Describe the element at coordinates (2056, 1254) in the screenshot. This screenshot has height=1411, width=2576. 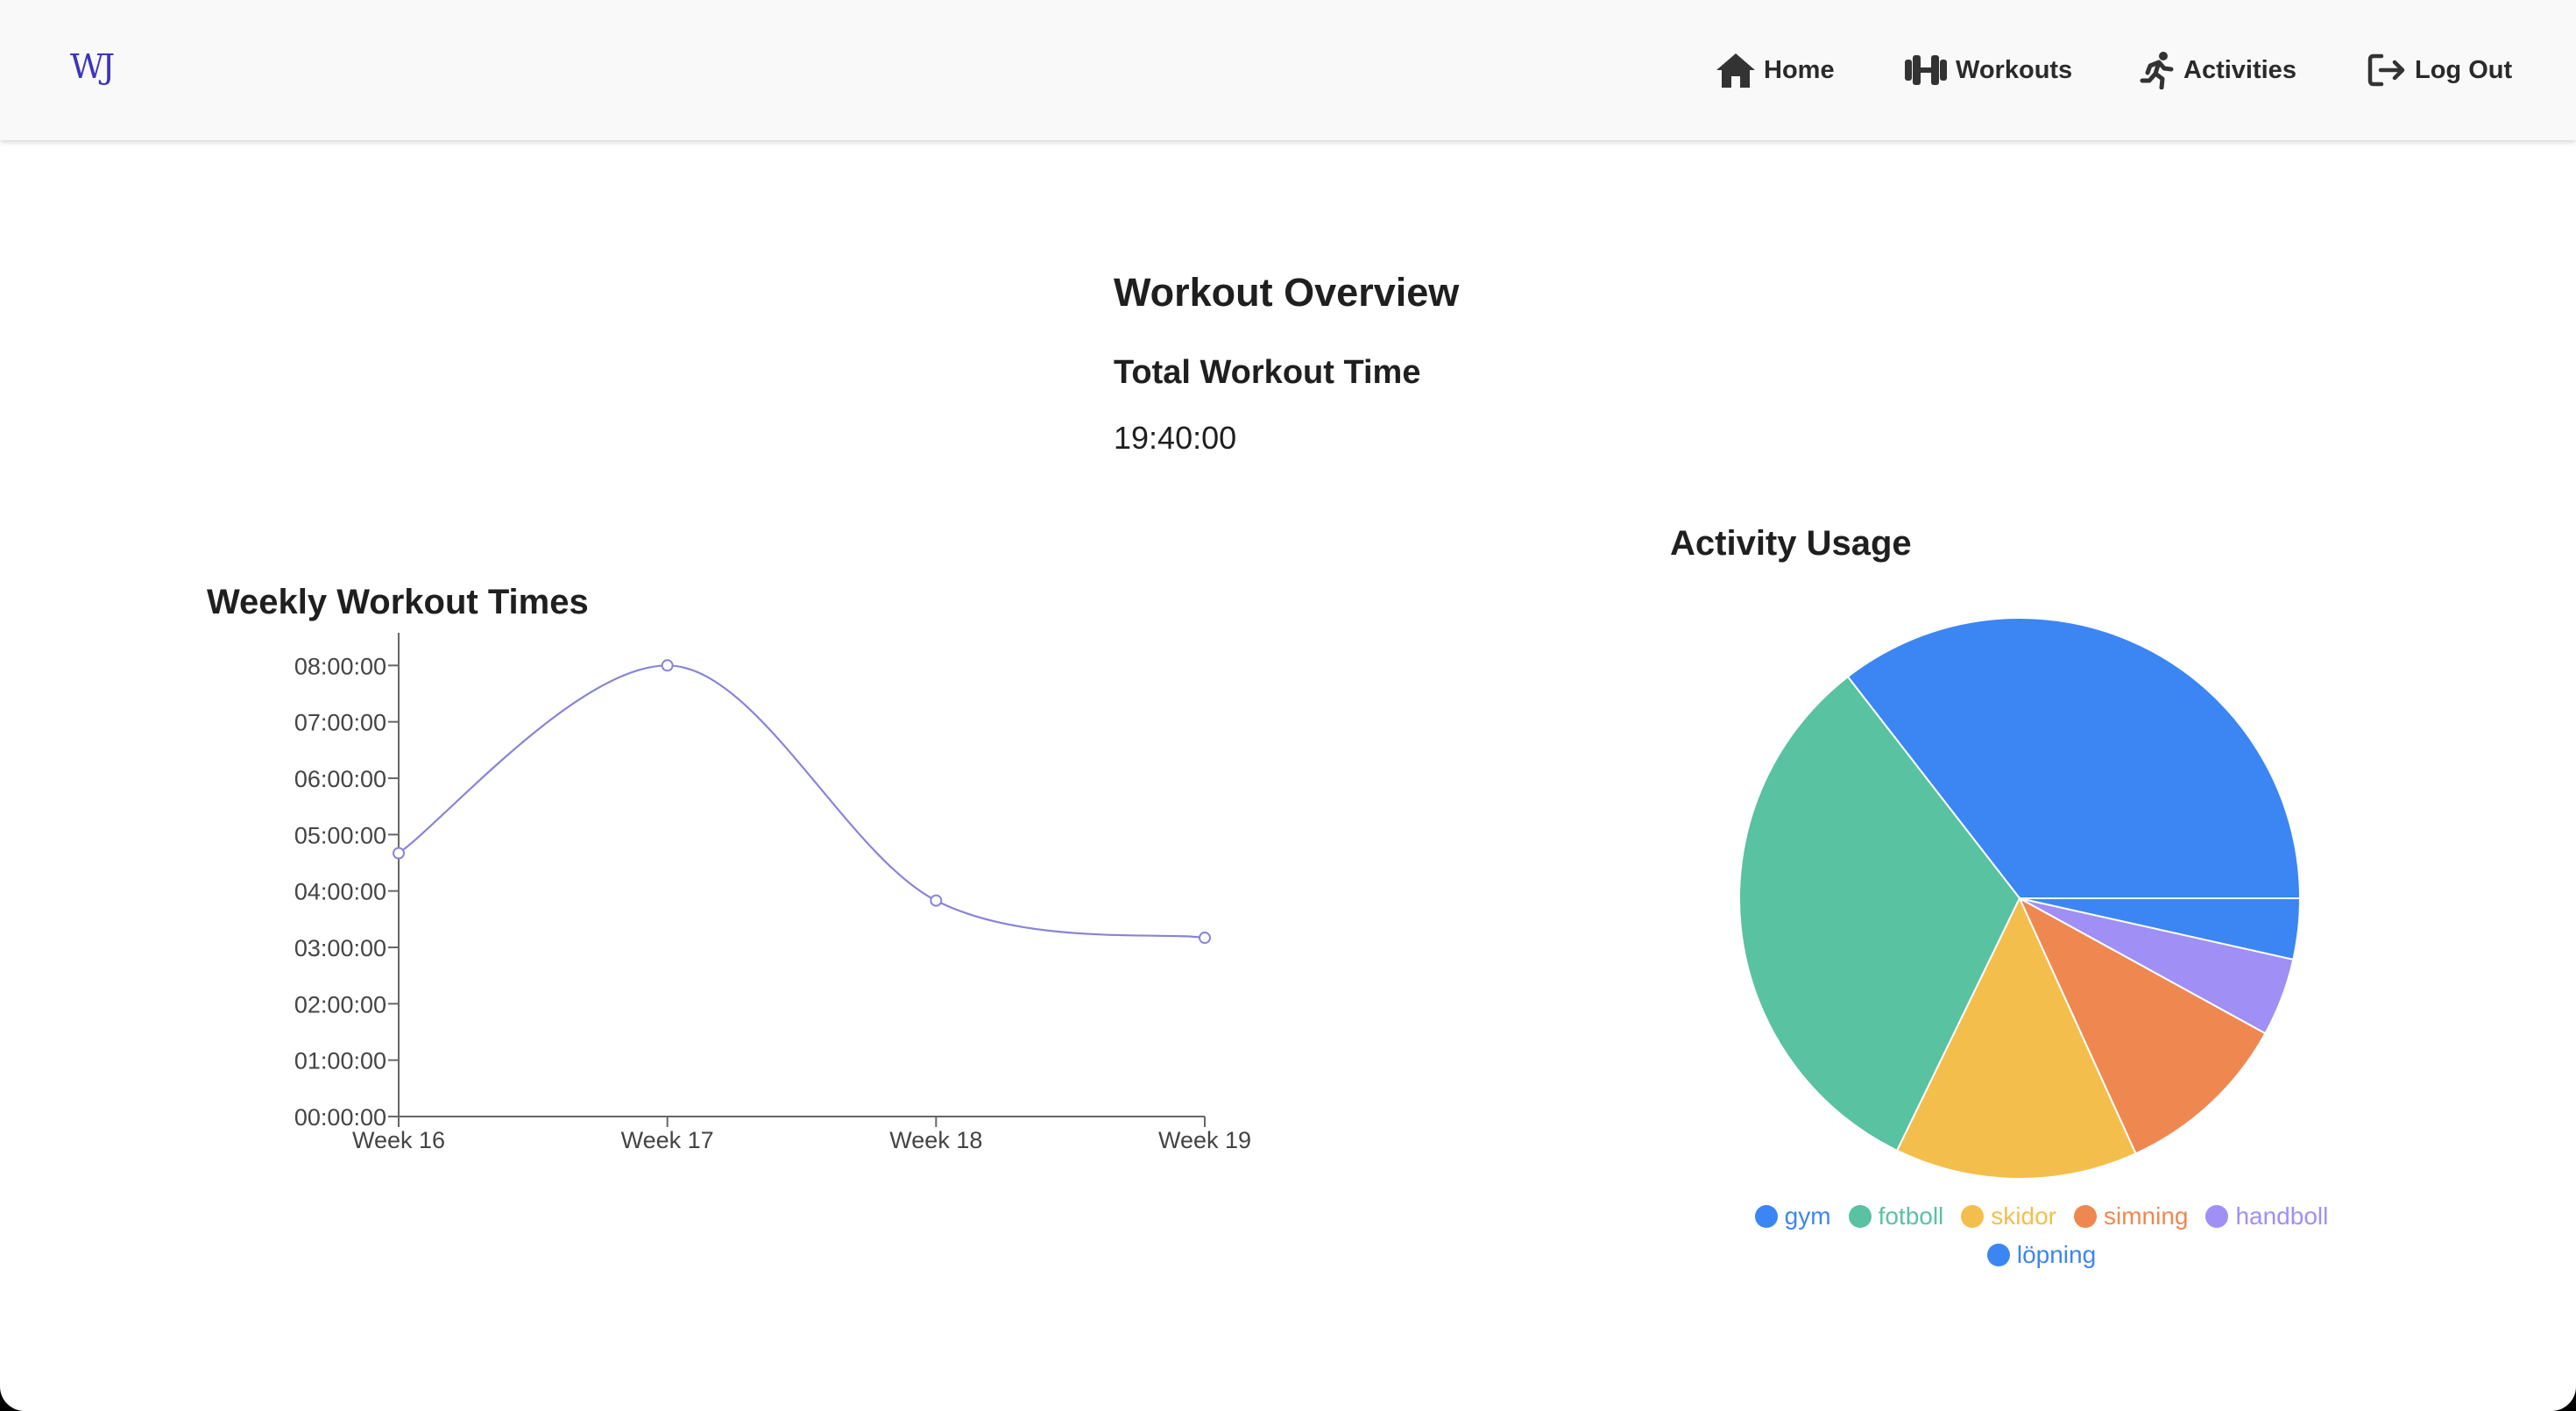
I see `legend-label: löpning` at that location.